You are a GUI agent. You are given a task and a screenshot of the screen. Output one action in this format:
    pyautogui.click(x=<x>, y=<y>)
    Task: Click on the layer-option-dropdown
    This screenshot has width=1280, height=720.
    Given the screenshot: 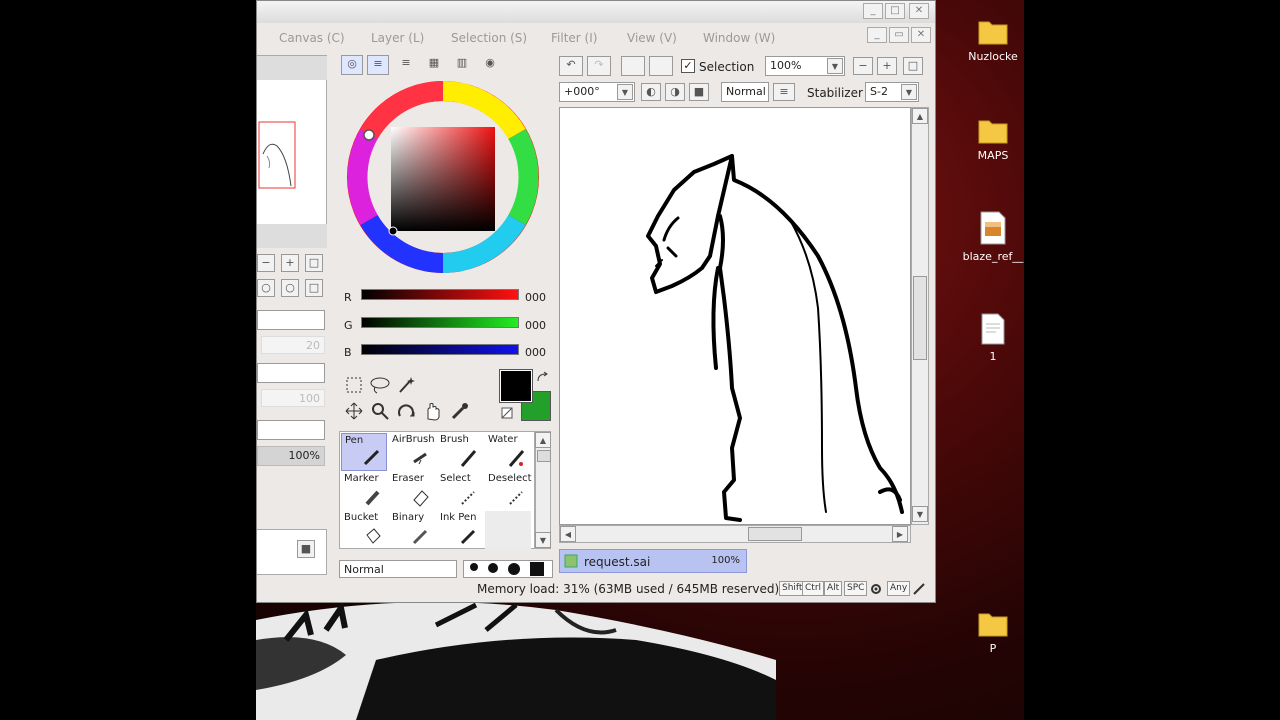 What is the action you would take?
    pyautogui.click(x=291, y=373)
    